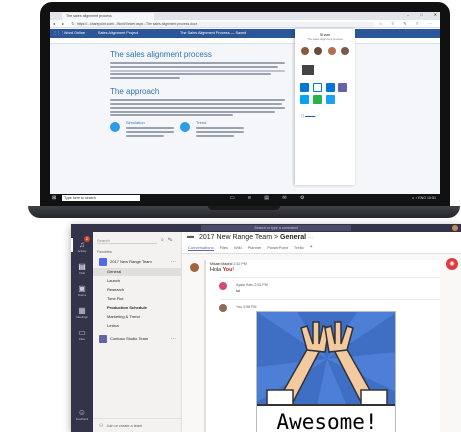 The image size is (461, 432). What do you see at coordinates (164, 240) in the screenshot?
I see `search-icon: ⌕` at bounding box center [164, 240].